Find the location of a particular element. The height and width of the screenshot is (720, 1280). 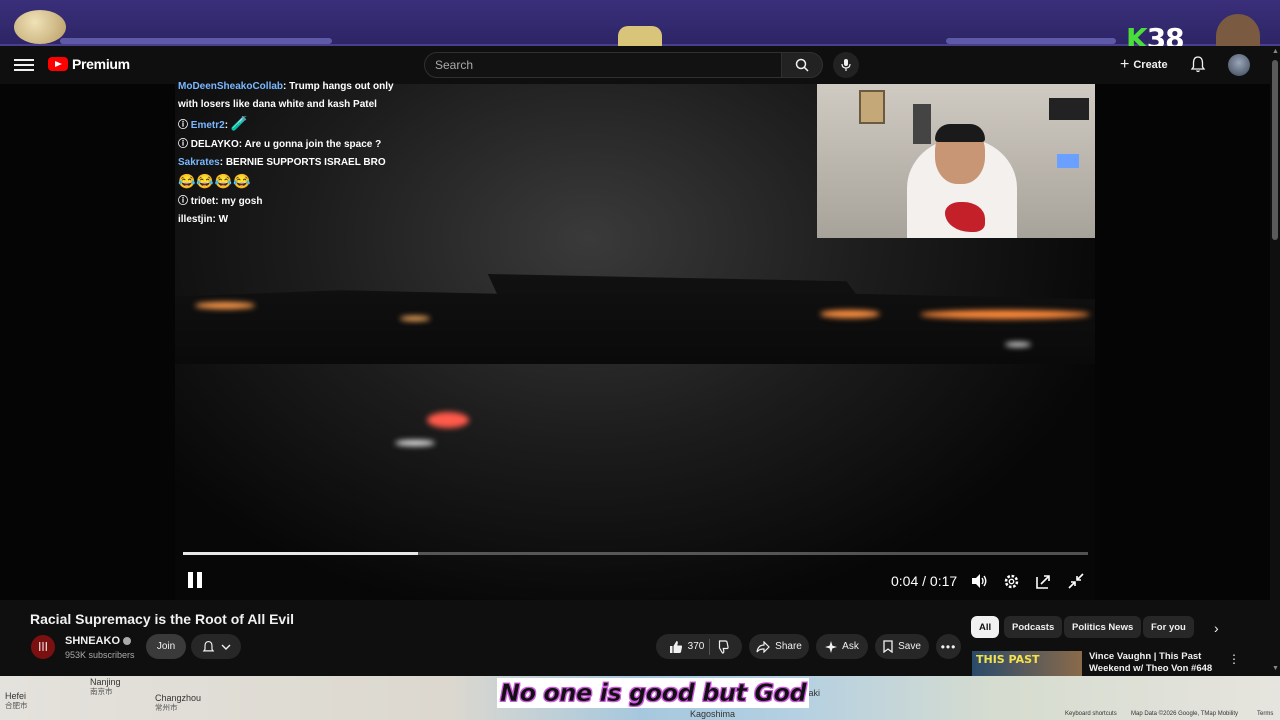

search-input: Search is located at coordinates (603, 65).